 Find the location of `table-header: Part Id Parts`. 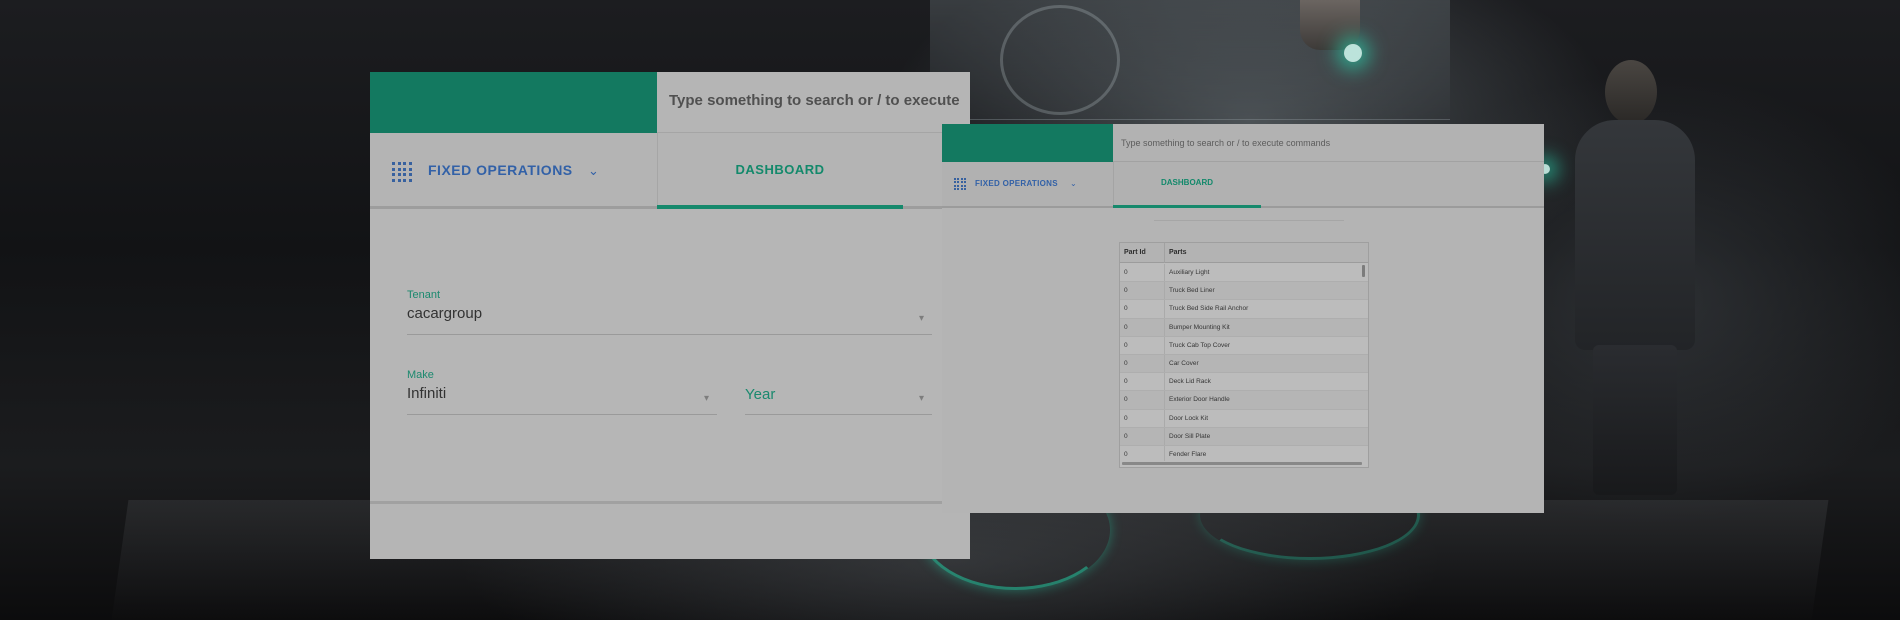

table-header: Part Id Parts is located at coordinates (1244, 253).